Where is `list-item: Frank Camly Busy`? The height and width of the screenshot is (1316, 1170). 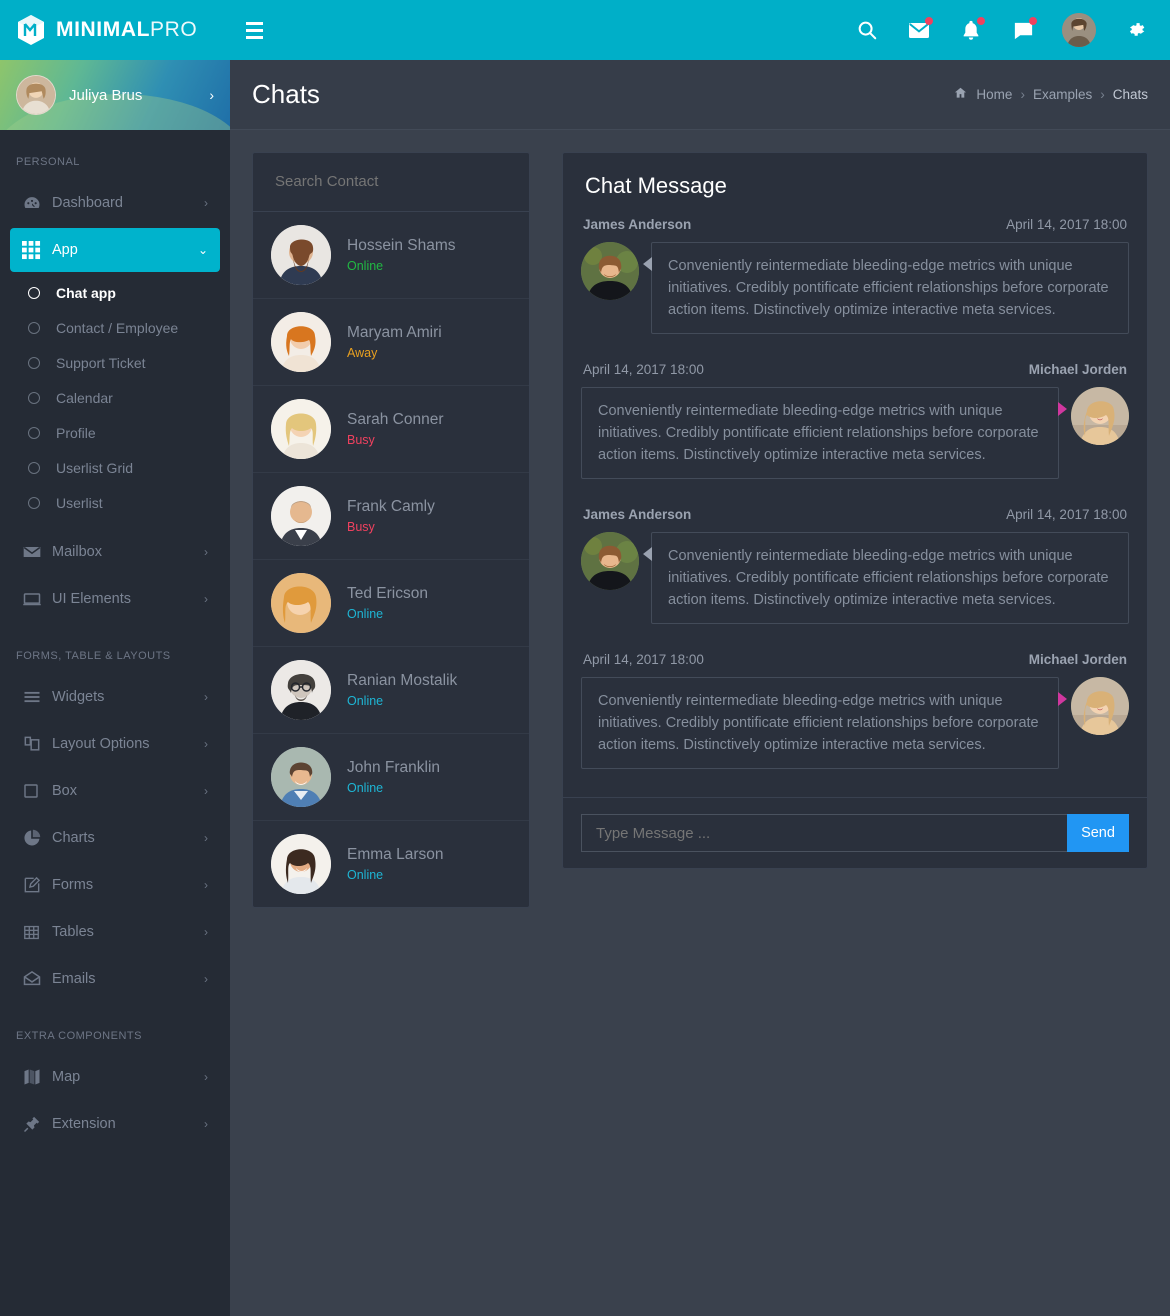
list-item: Frank Camly Busy is located at coordinates (391, 516).